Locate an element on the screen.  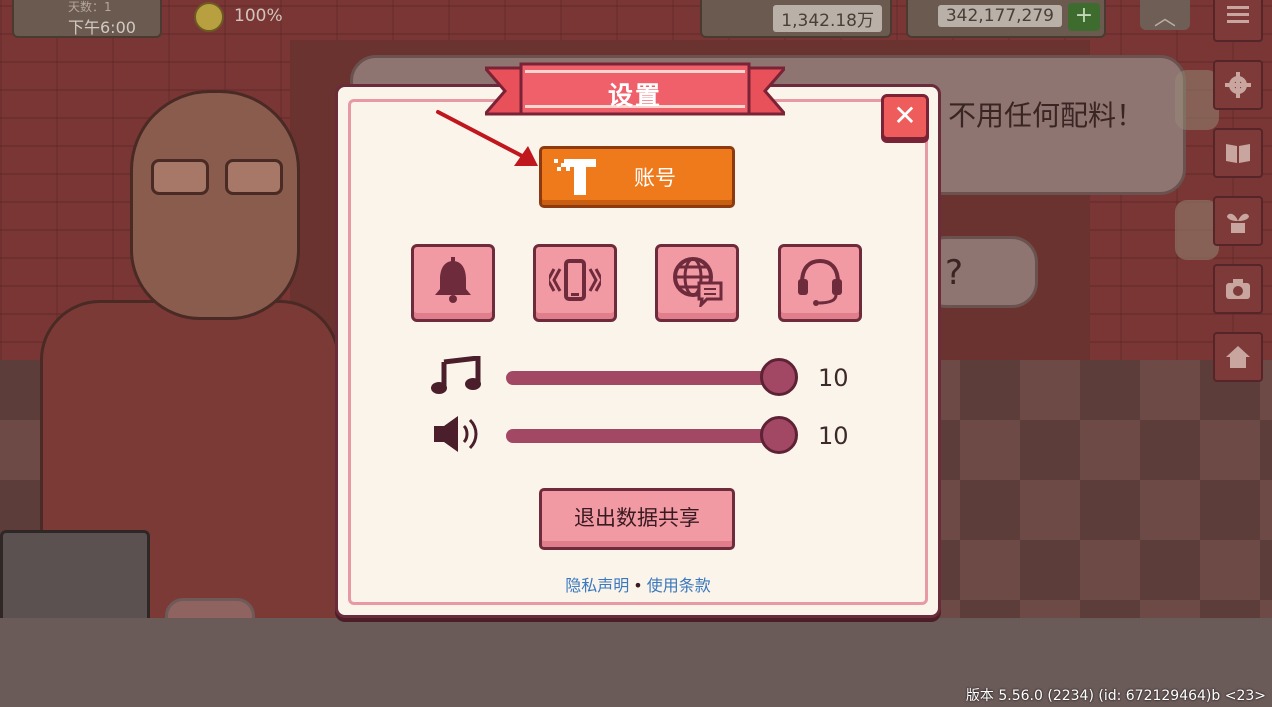
camera-icon is located at coordinates (1238, 289).